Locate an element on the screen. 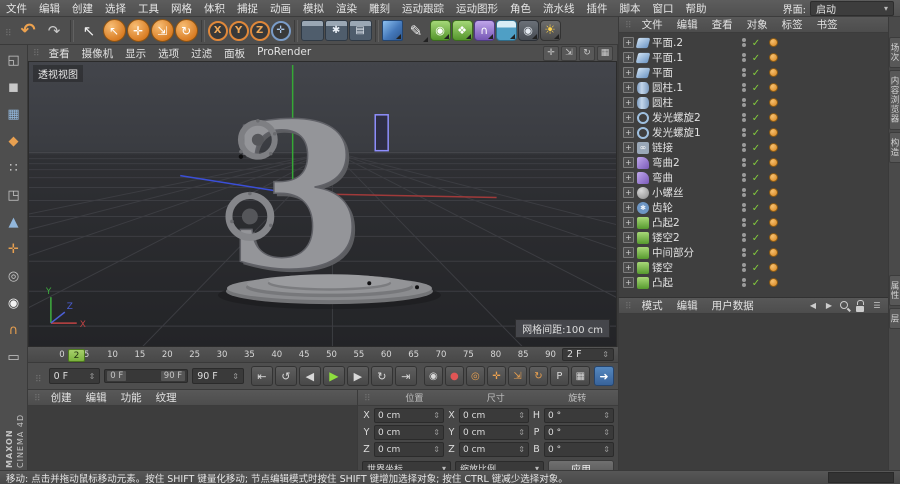 This screenshot has width=900, height=484. z-axis-lock-icon: Z is located at coordinates (259, 30).